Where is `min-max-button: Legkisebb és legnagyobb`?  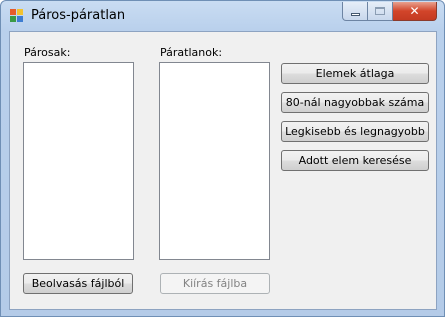
min-max-button: Legkisebb és legnagyobb is located at coordinates (355, 131).